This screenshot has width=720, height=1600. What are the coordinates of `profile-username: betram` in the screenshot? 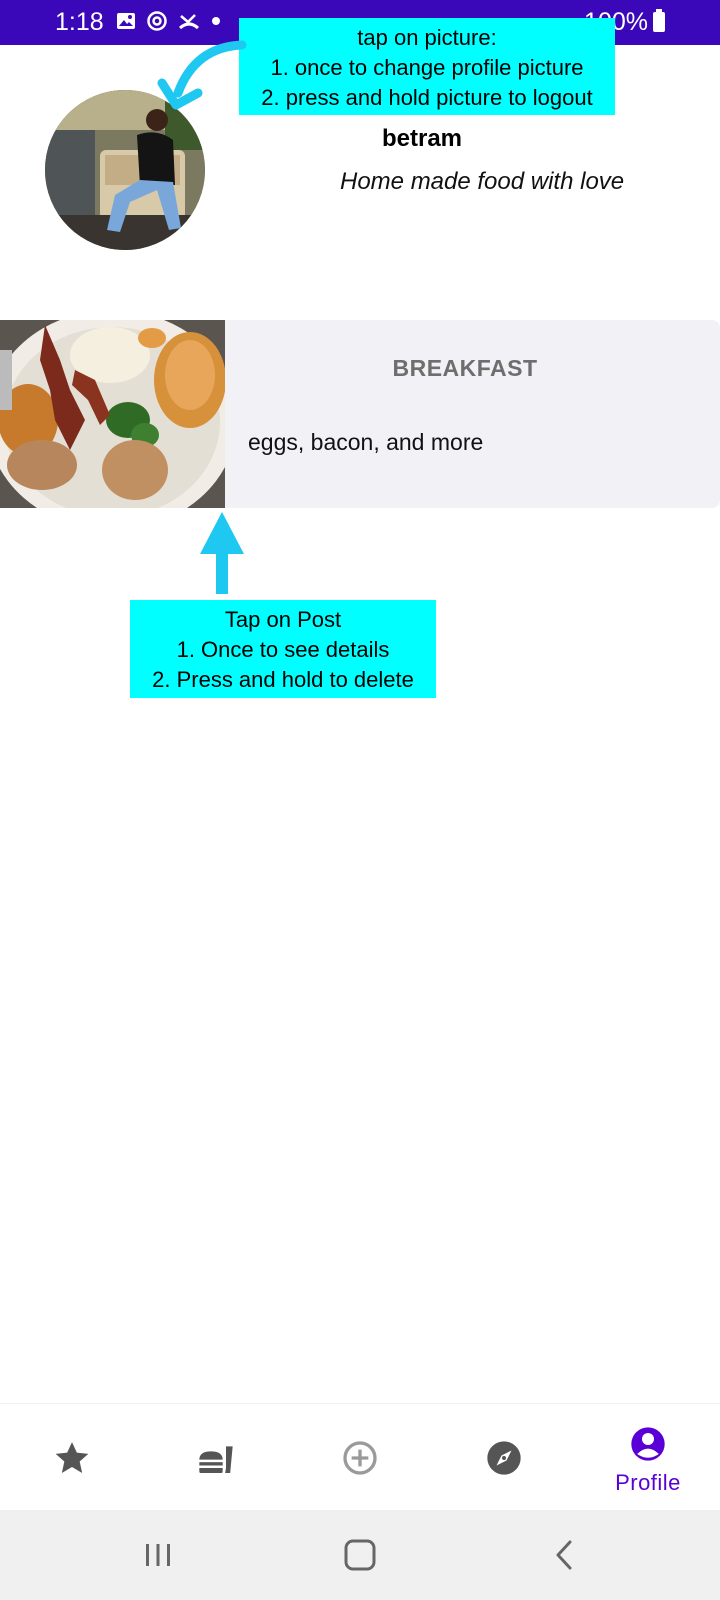 It's located at (422, 138).